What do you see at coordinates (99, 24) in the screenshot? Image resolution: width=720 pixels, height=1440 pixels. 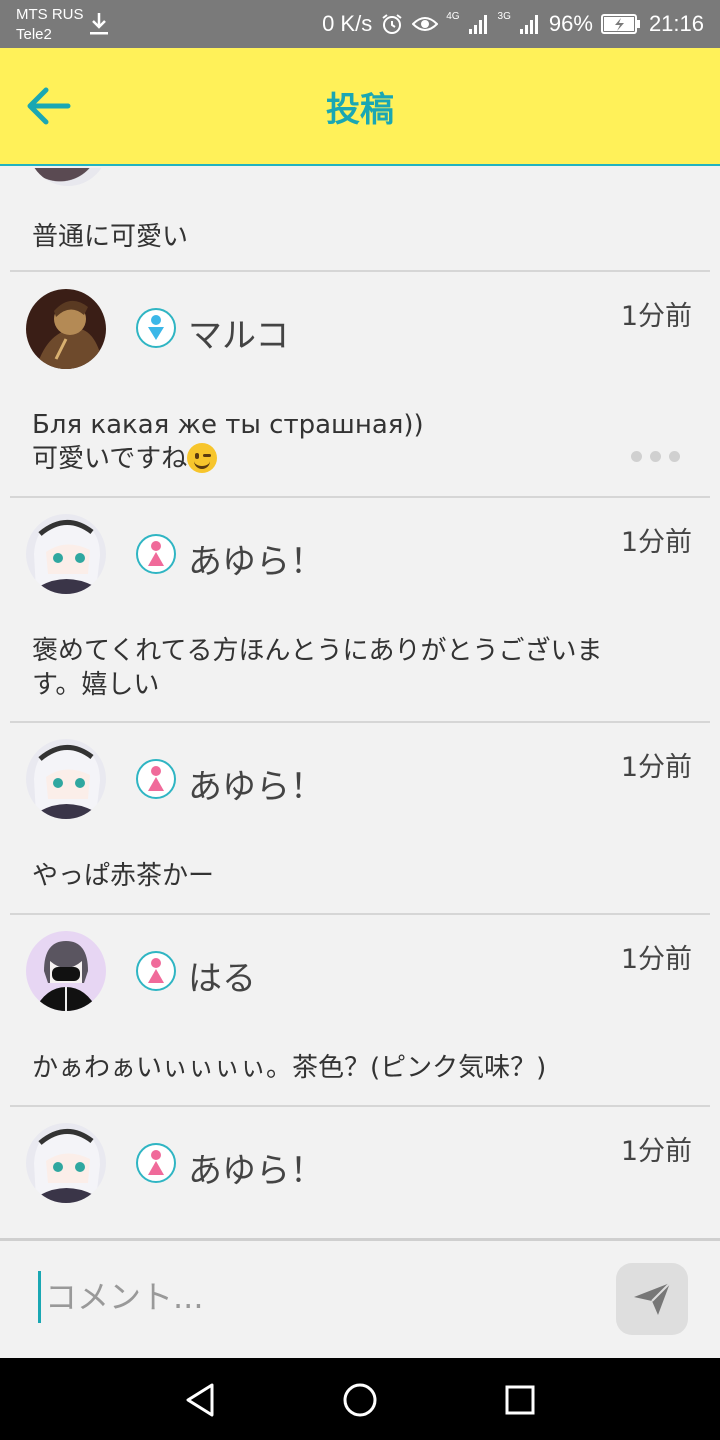 I see `download-icon` at bounding box center [99, 24].